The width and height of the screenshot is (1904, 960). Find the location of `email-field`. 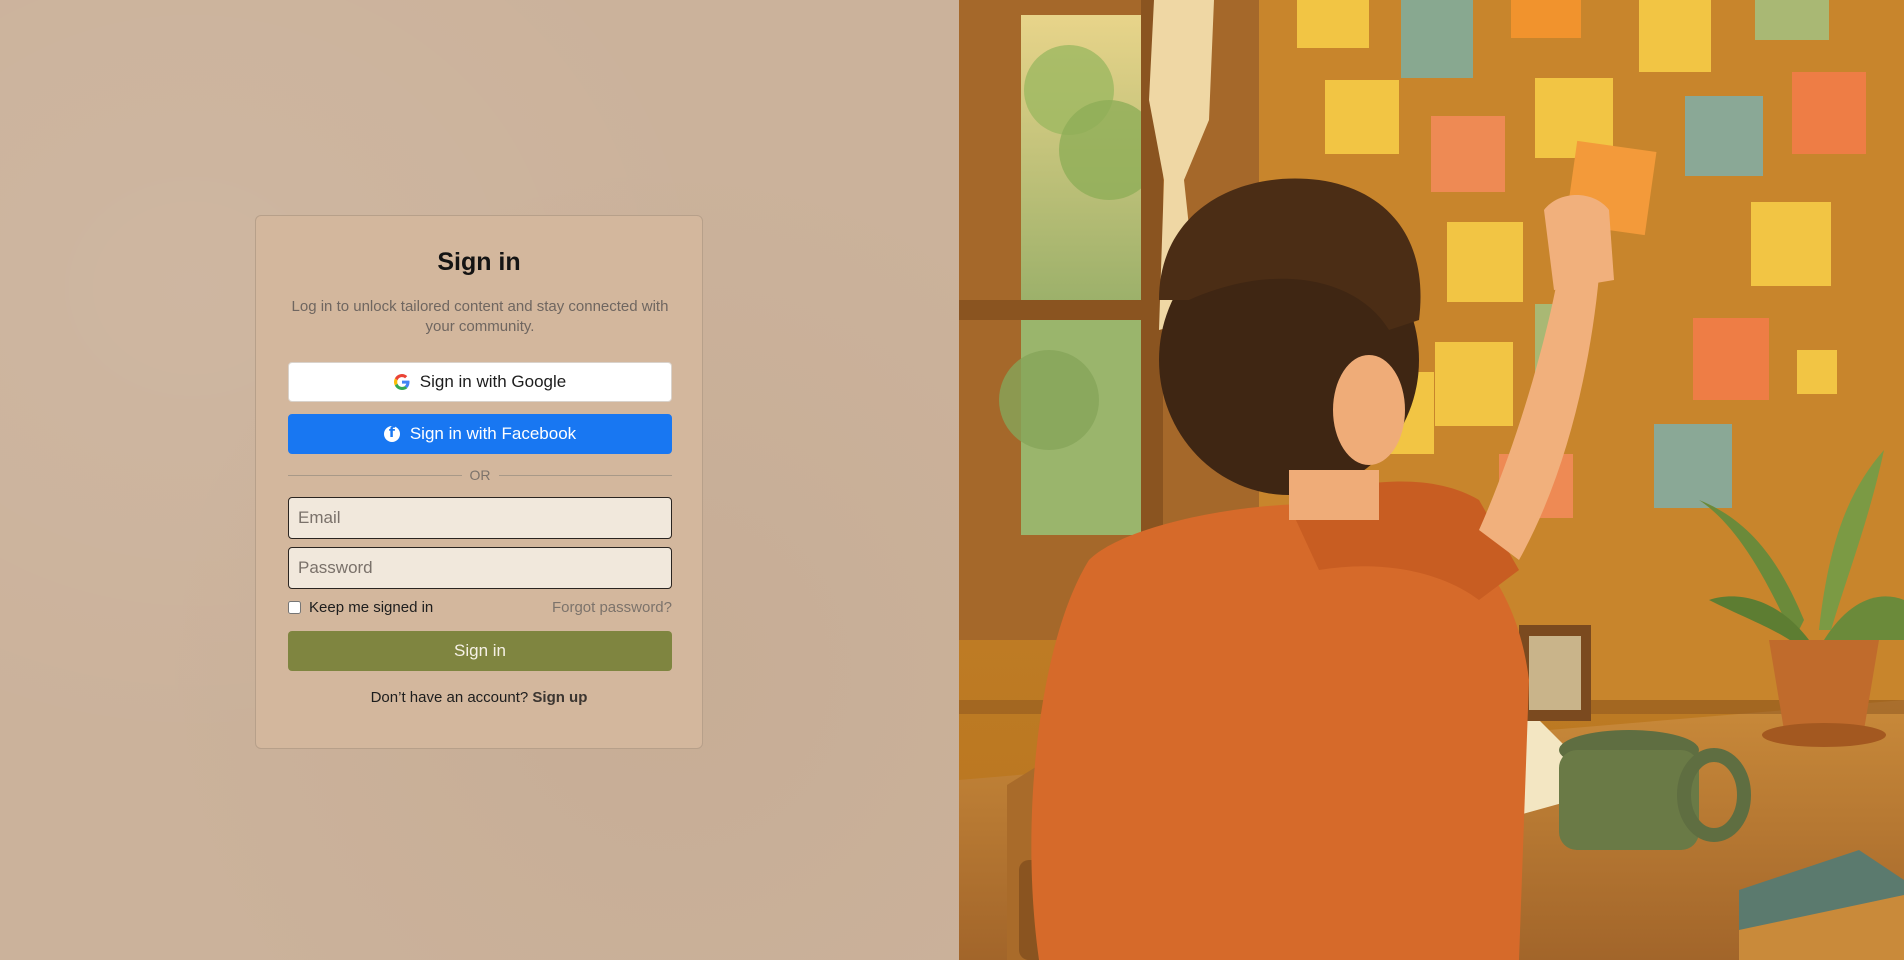

email-field is located at coordinates (480, 518).